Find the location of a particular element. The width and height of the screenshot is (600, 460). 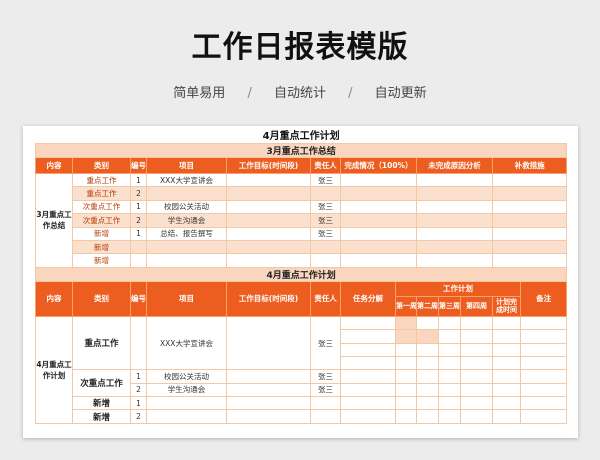

week-3-header: 第三周 is located at coordinates (449, 306).